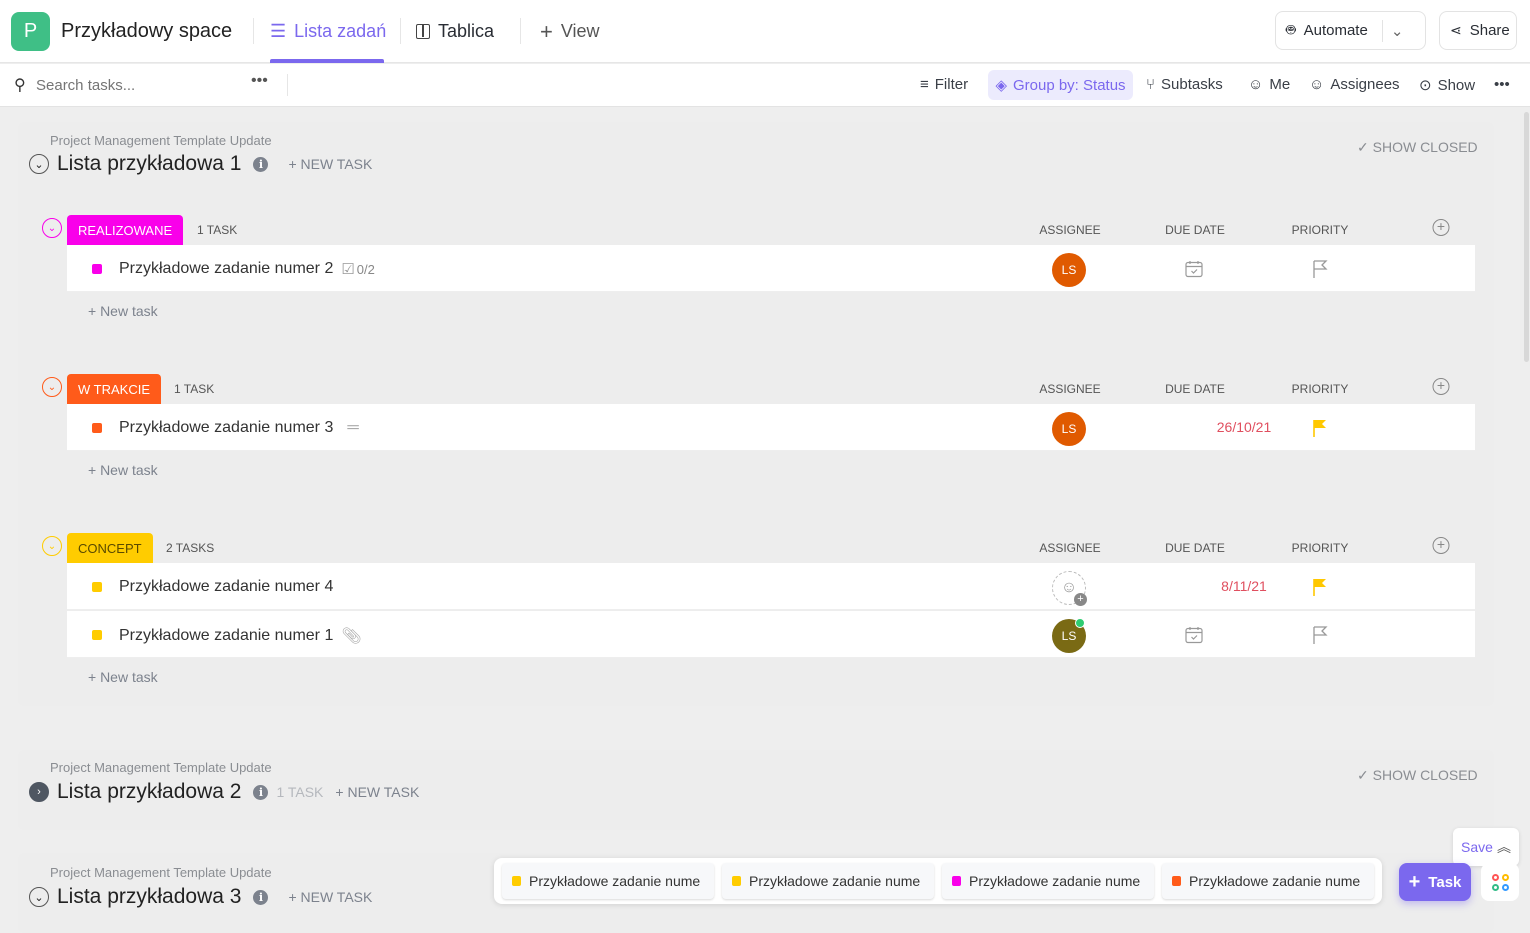  What do you see at coordinates (328, 31) in the screenshot?
I see `tab-lista-zadan: ☰ Lista zadań` at bounding box center [328, 31].